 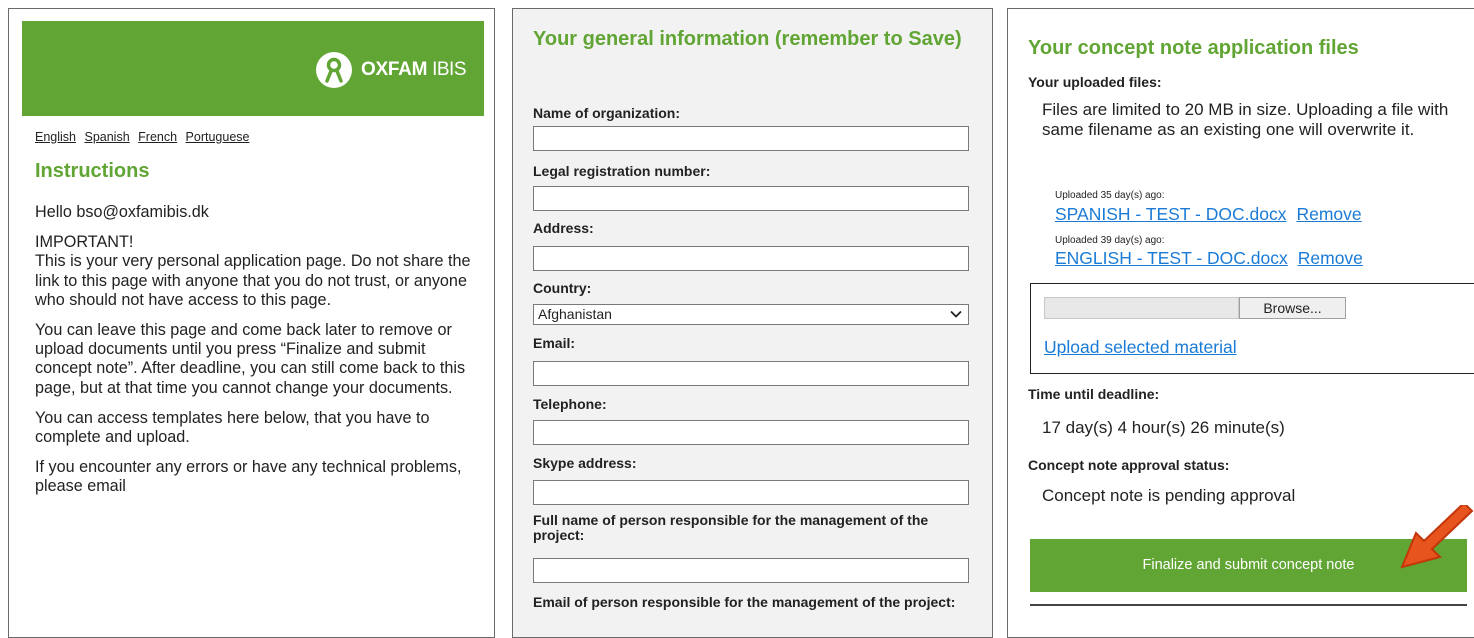 What do you see at coordinates (253, 68) in the screenshot?
I see `oxfam-banner: OXFAM IBIS` at bounding box center [253, 68].